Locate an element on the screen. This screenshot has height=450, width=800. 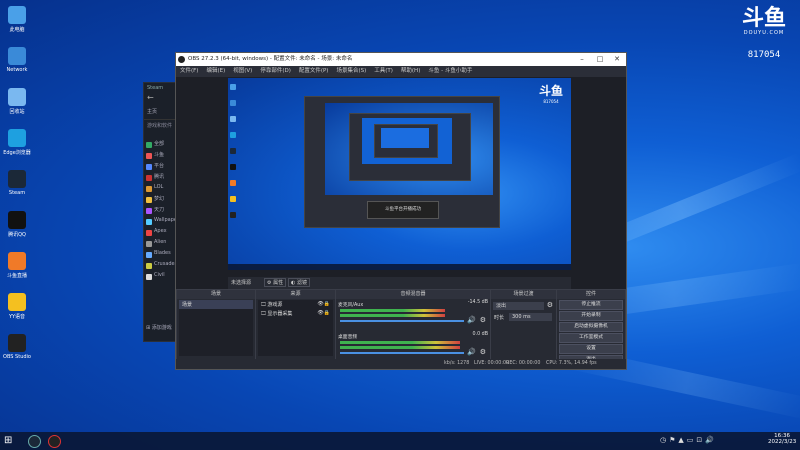
menu-item: 配置文件(P) is located at coordinates (314, 71).